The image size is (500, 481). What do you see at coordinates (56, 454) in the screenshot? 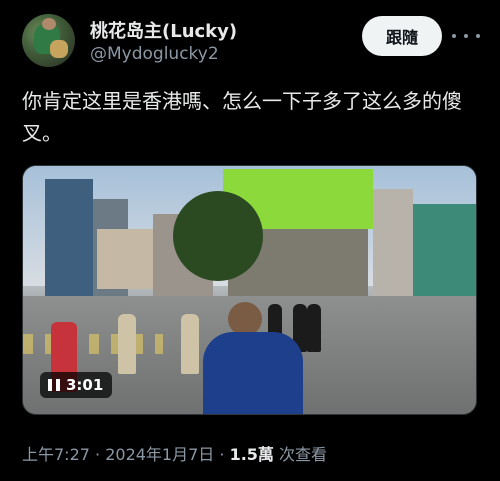
I see `tweet-time: 上午7:27` at bounding box center [56, 454].